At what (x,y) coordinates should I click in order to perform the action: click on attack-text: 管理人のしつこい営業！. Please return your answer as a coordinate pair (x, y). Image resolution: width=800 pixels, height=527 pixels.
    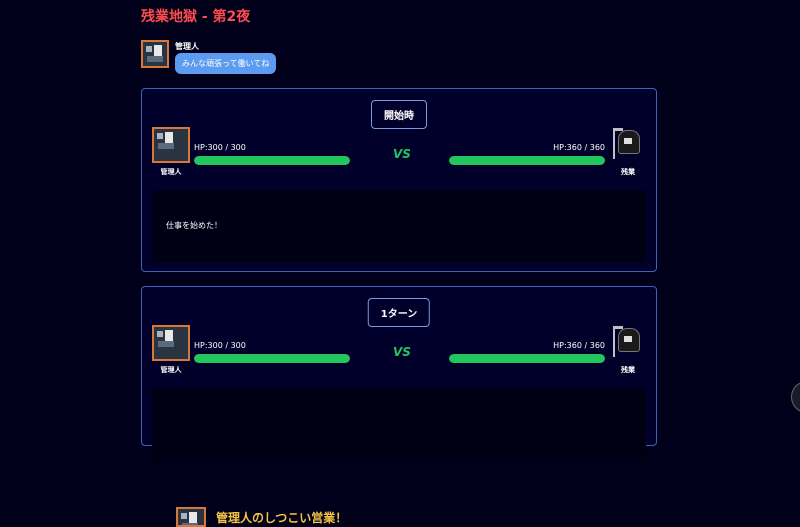
    Looking at the image, I should click on (282, 518).